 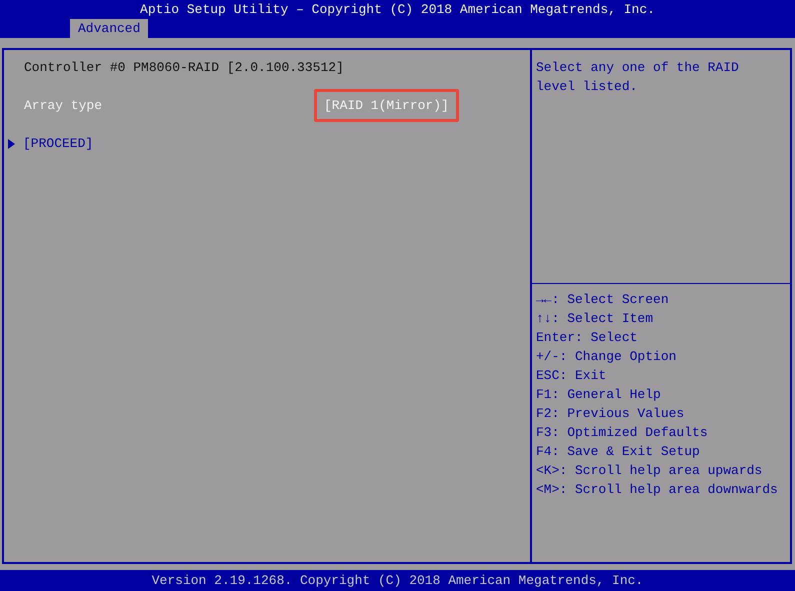 What do you see at coordinates (607, 357) in the screenshot?
I see `key-hint: +/-: Change Option` at bounding box center [607, 357].